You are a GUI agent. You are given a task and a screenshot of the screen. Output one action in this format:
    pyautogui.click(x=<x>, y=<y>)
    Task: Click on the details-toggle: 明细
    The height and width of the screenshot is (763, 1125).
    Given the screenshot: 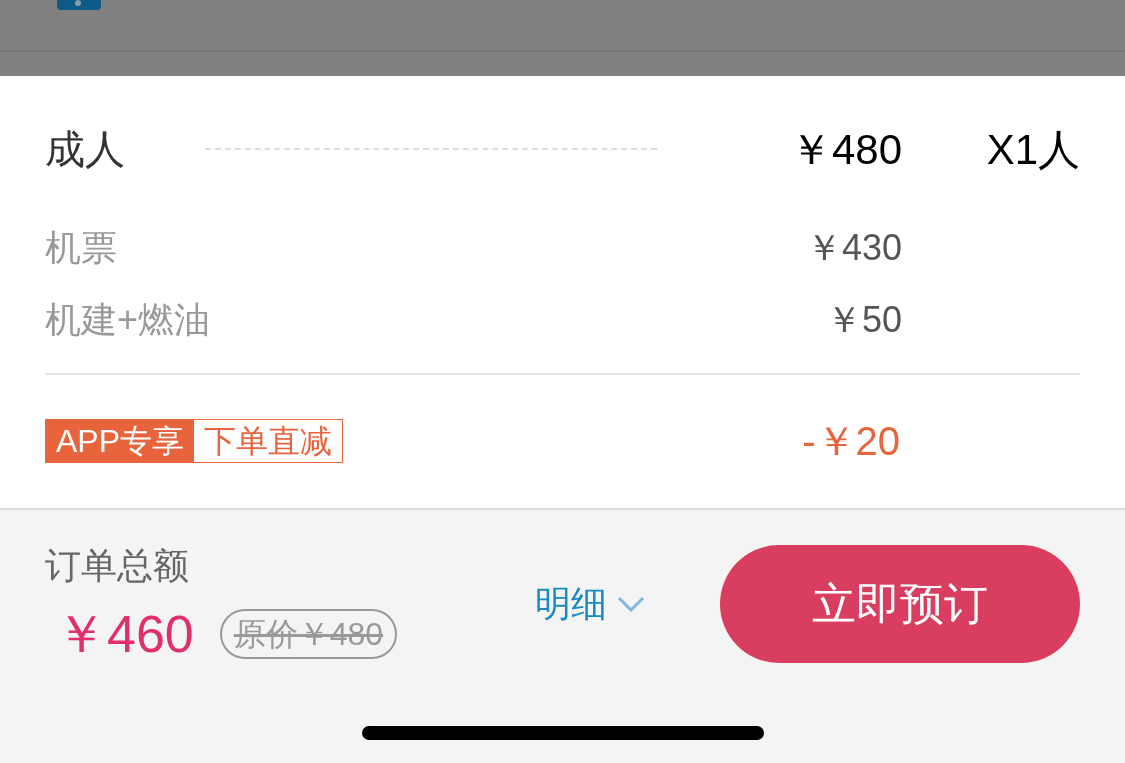 What is the action you would take?
    pyautogui.click(x=590, y=604)
    